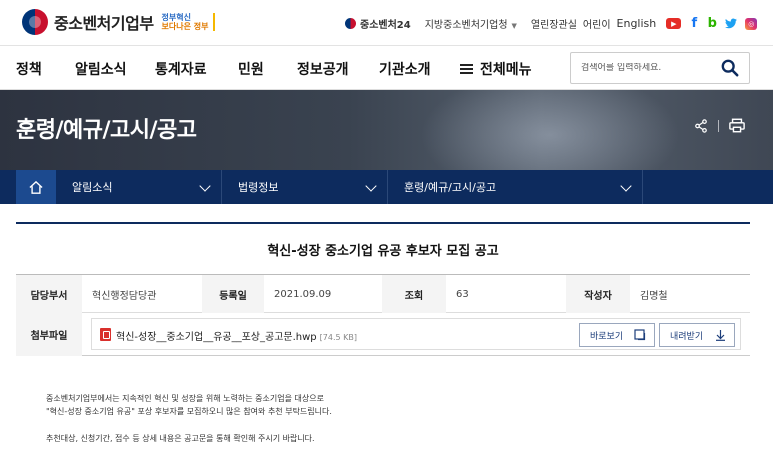 This screenshot has width=773, height=470. What do you see at coordinates (383, 223) in the screenshot?
I see `article-top-line` at bounding box center [383, 223].